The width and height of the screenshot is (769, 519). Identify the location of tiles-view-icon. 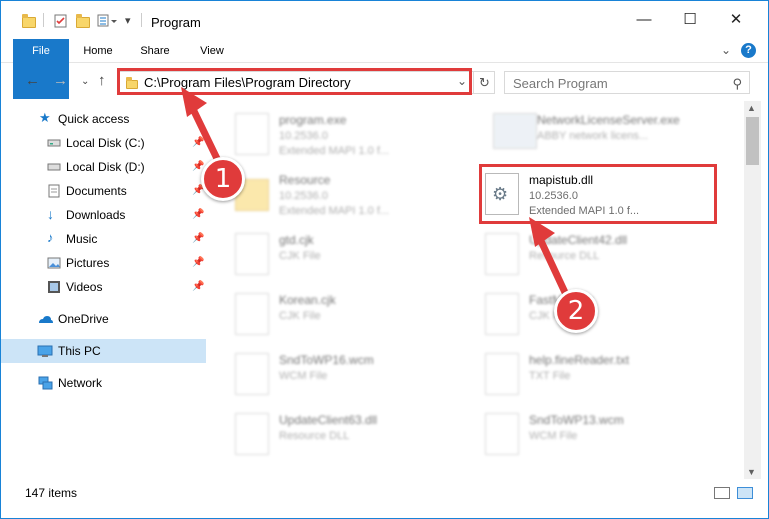
(745, 493).